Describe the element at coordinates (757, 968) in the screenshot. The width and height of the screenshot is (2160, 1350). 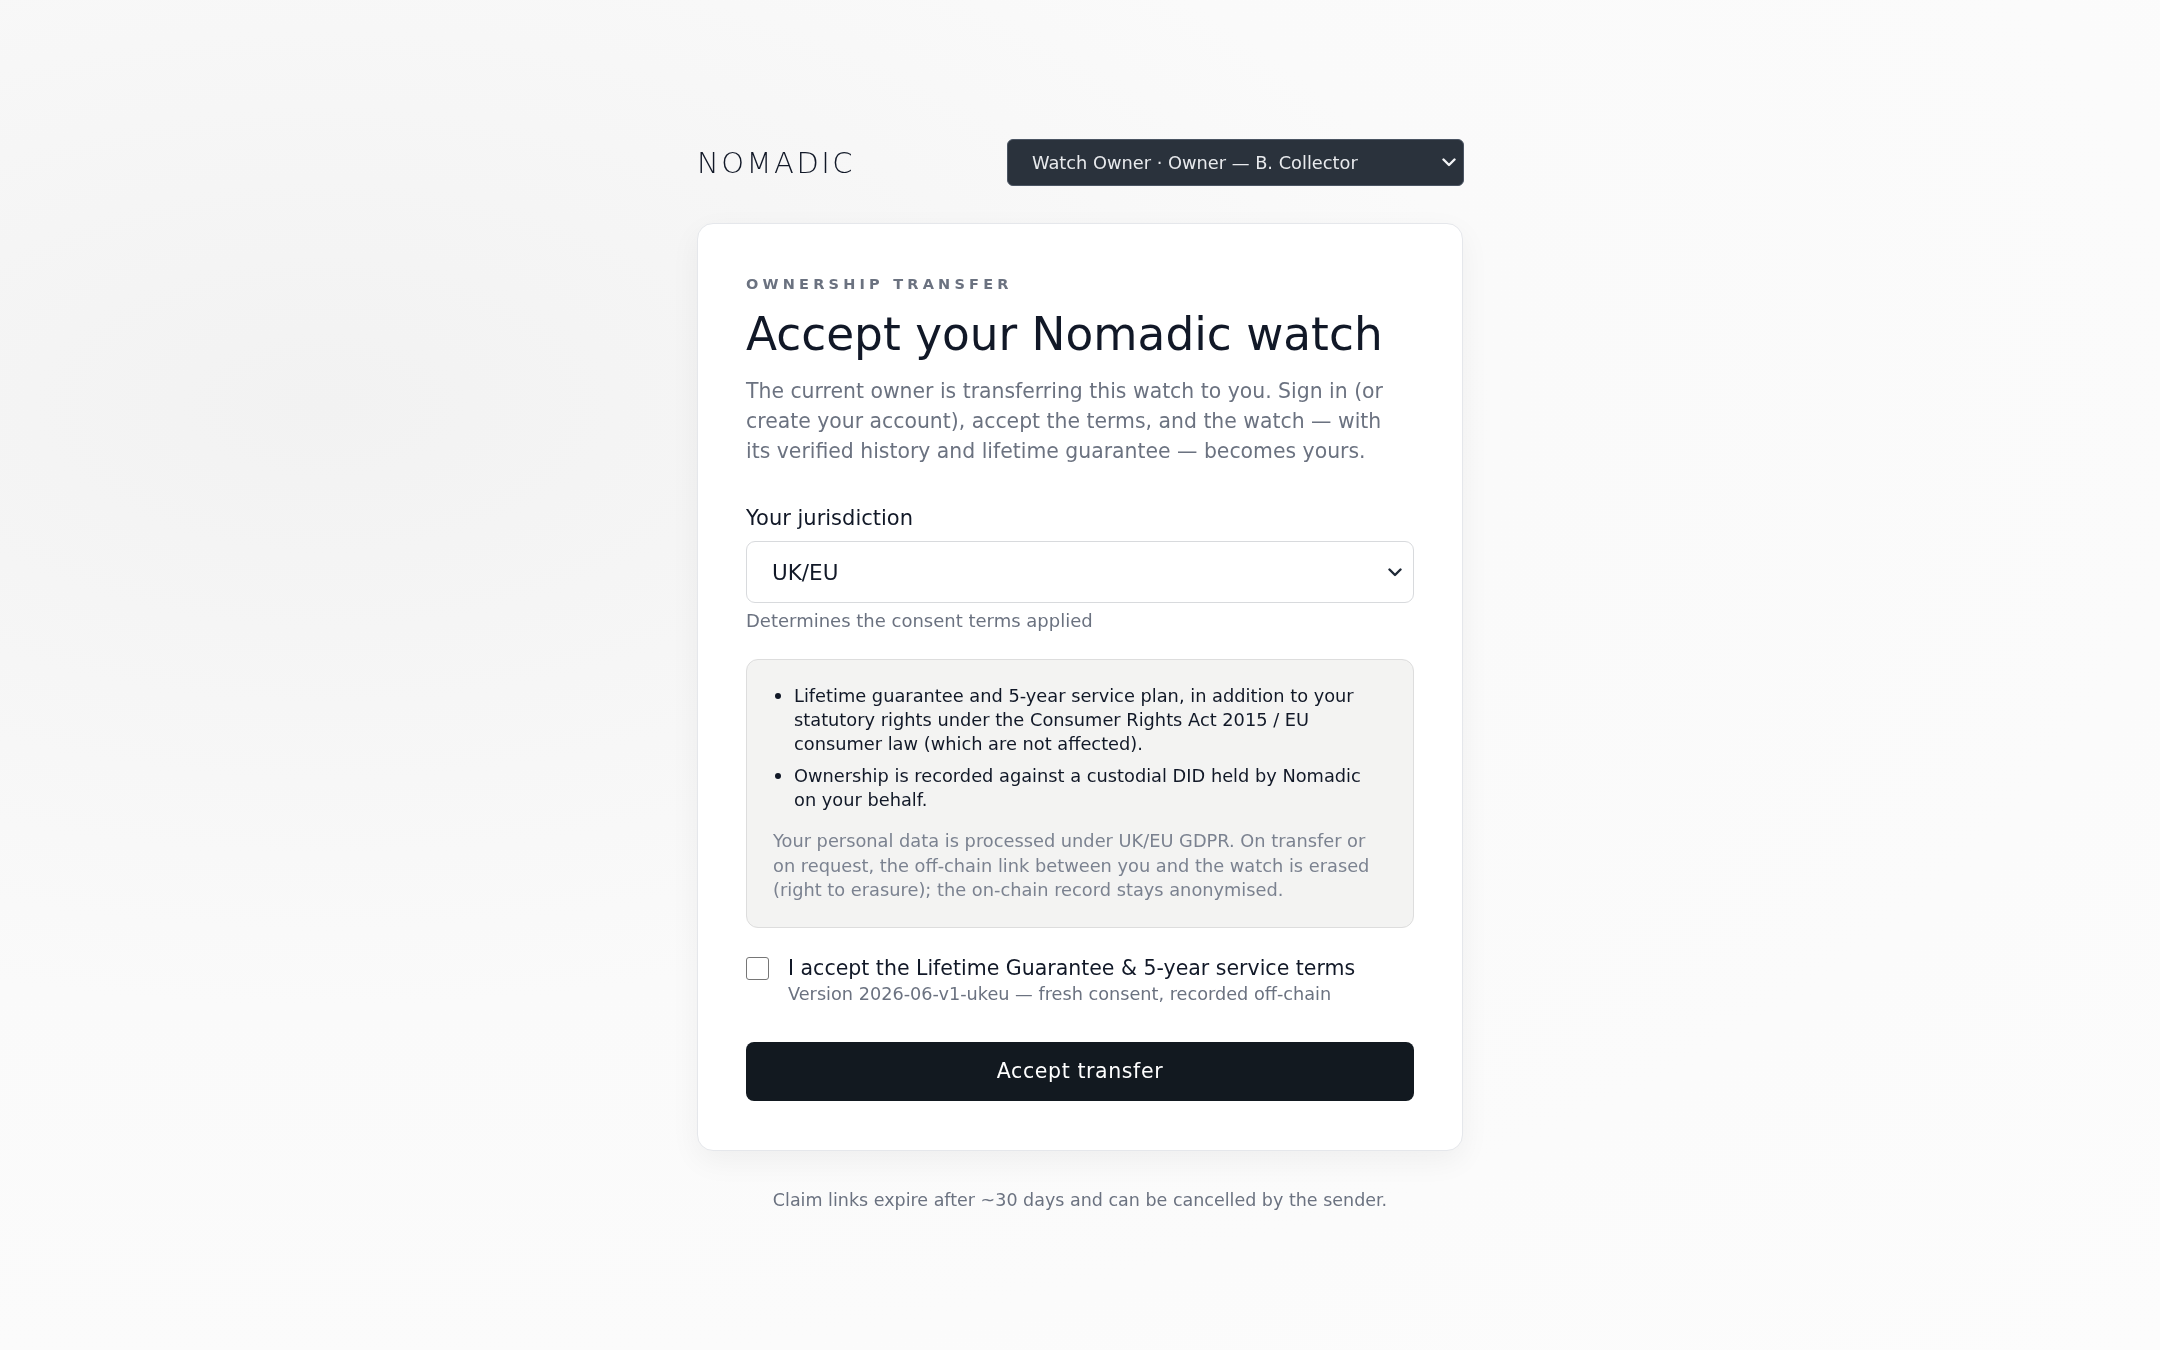
I see `consent-checkbox` at that location.